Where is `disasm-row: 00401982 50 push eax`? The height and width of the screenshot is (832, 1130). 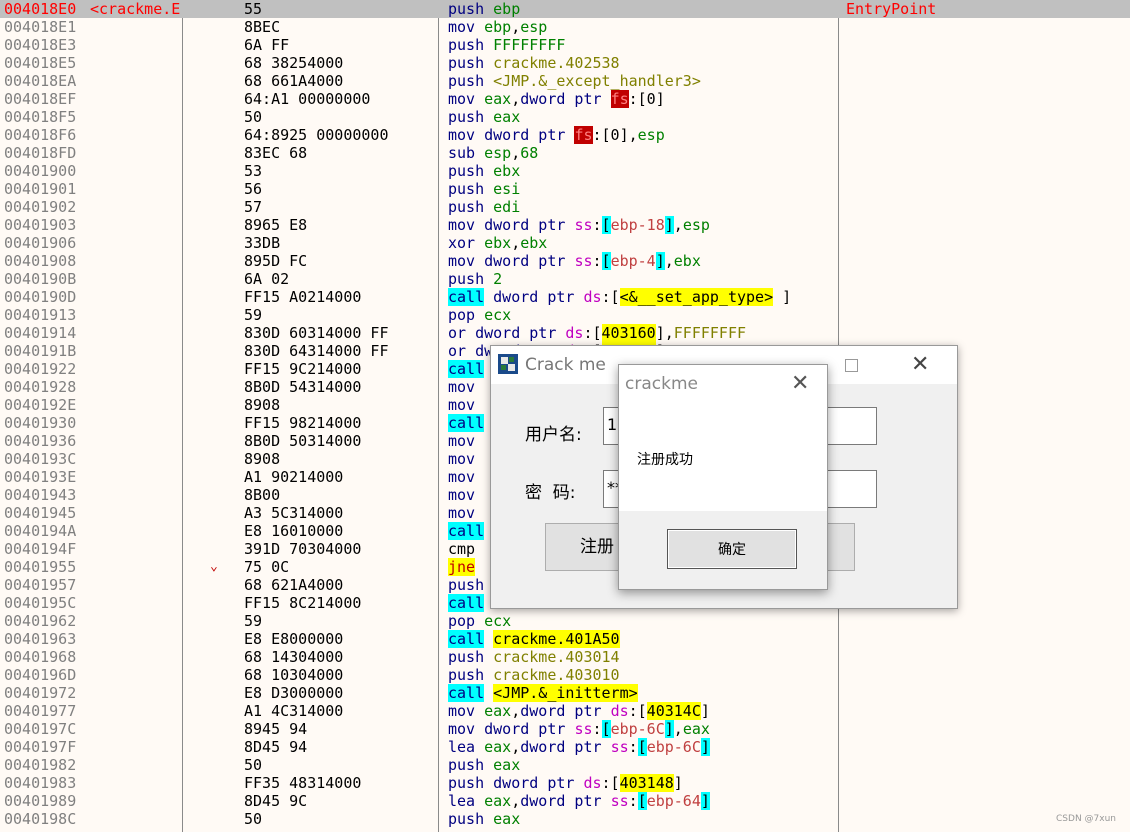 disasm-row: 00401982 50 push eax is located at coordinates (565, 765).